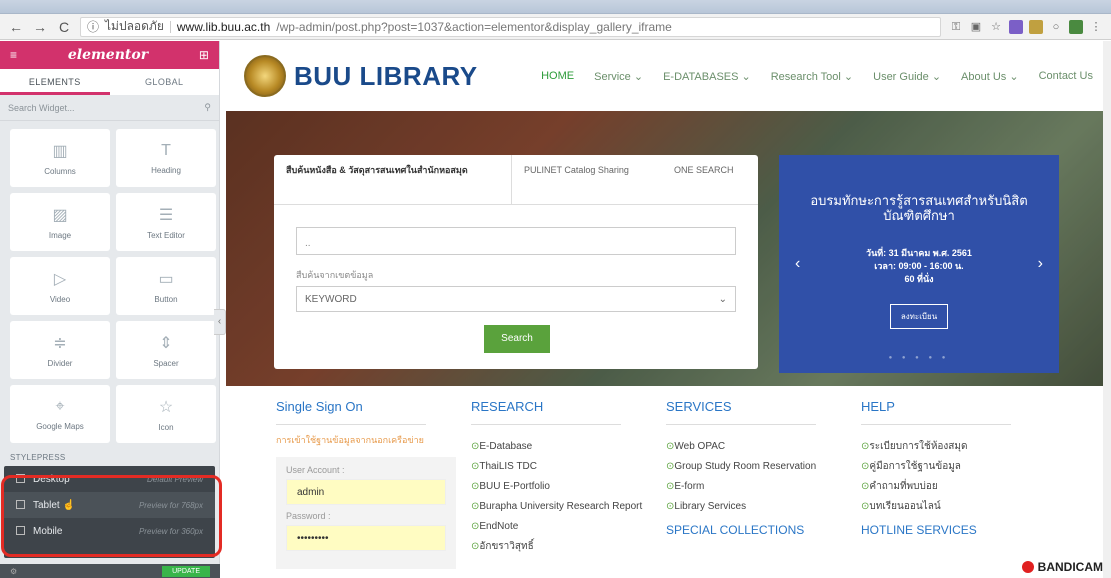 This screenshot has height=578, width=1111. Describe the element at coordinates (976, 27) in the screenshot. I see `translate-icon: ▣` at that location.